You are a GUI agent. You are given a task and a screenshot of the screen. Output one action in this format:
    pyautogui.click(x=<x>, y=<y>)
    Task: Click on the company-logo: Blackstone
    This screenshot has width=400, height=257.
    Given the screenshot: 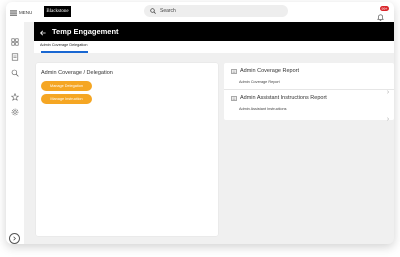 What is the action you would take?
    pyautogui.click(x=57, y=11)
    